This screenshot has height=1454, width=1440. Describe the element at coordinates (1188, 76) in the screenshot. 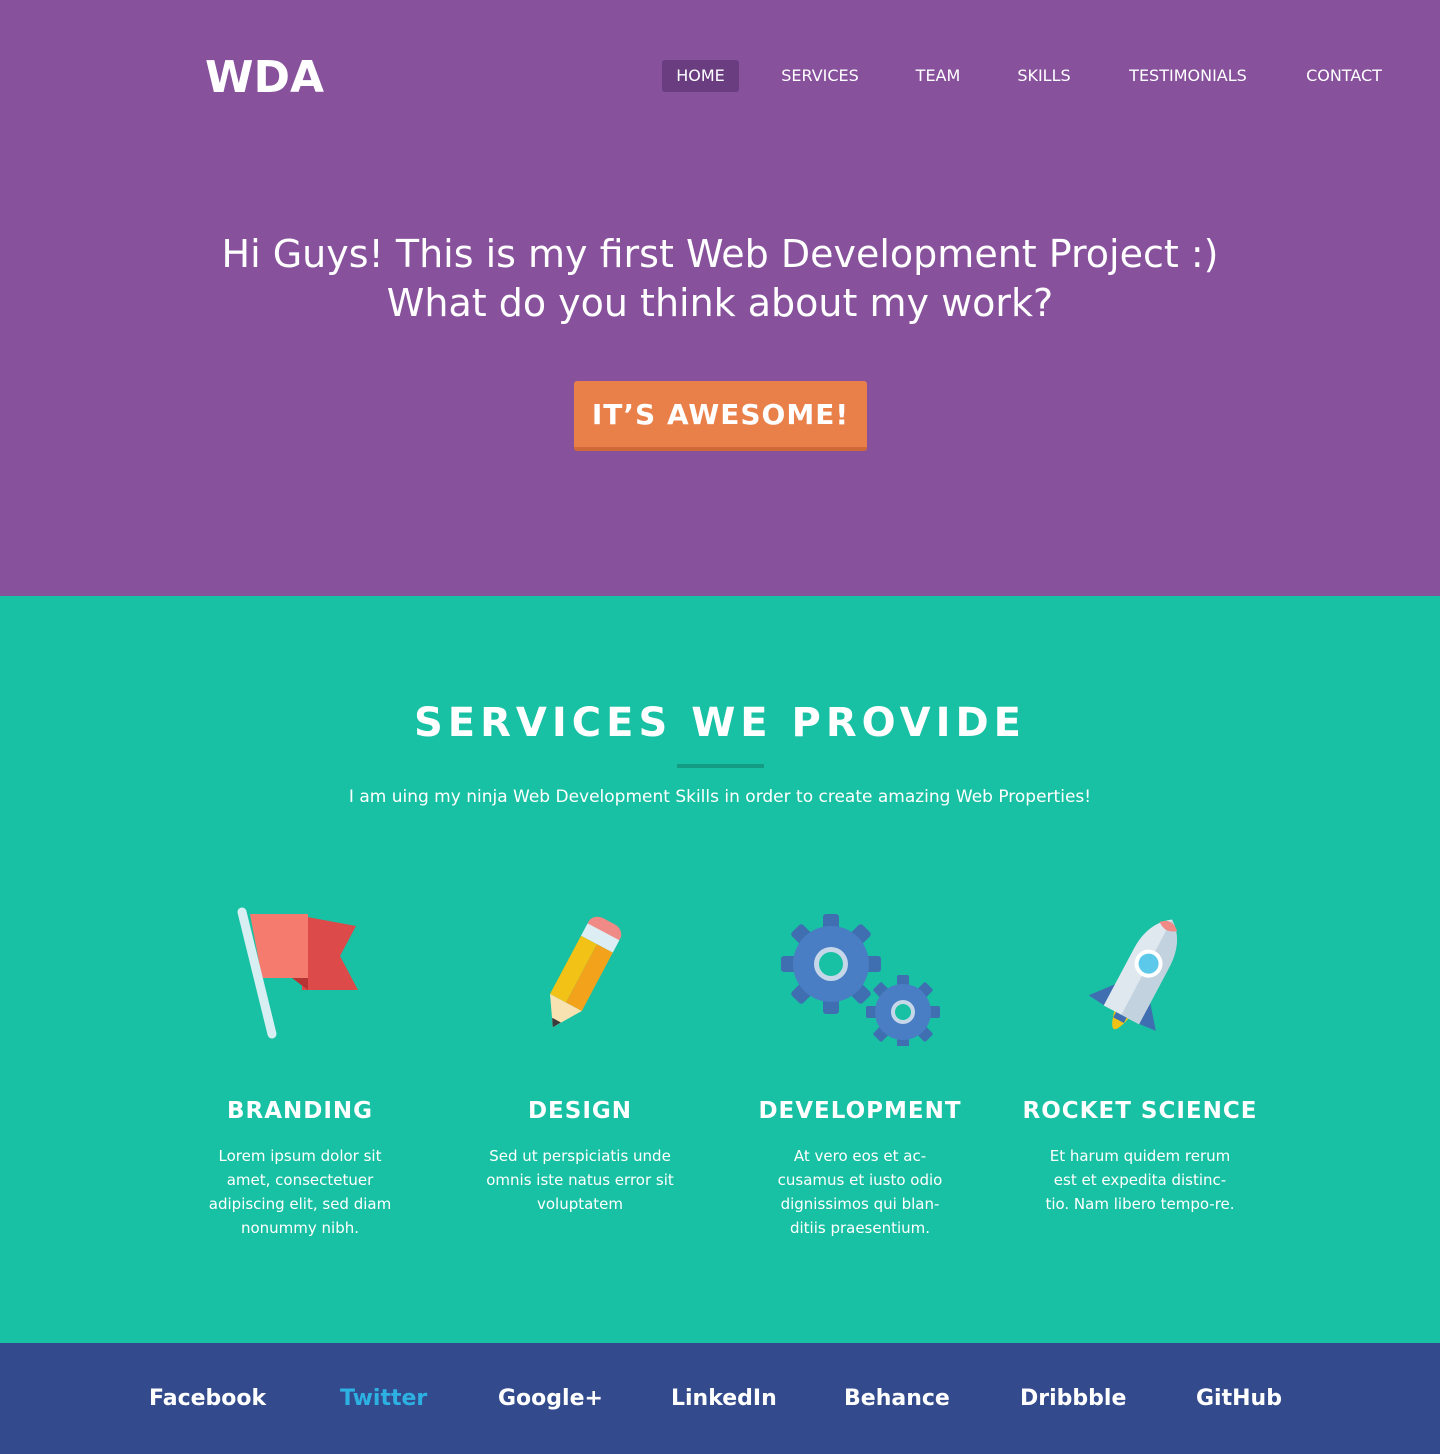

I see `nav-testimonials: TESTIMONIALS` at that location.